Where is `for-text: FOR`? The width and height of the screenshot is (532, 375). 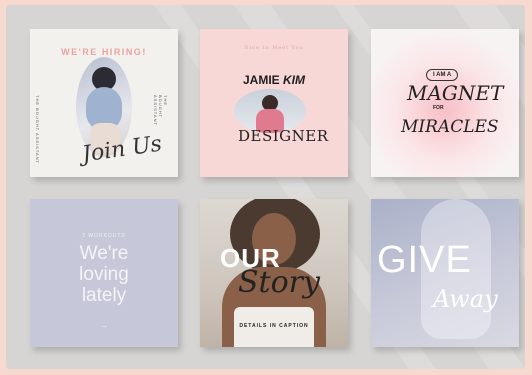
for-text: FOR is located at coordinates (438, 108).